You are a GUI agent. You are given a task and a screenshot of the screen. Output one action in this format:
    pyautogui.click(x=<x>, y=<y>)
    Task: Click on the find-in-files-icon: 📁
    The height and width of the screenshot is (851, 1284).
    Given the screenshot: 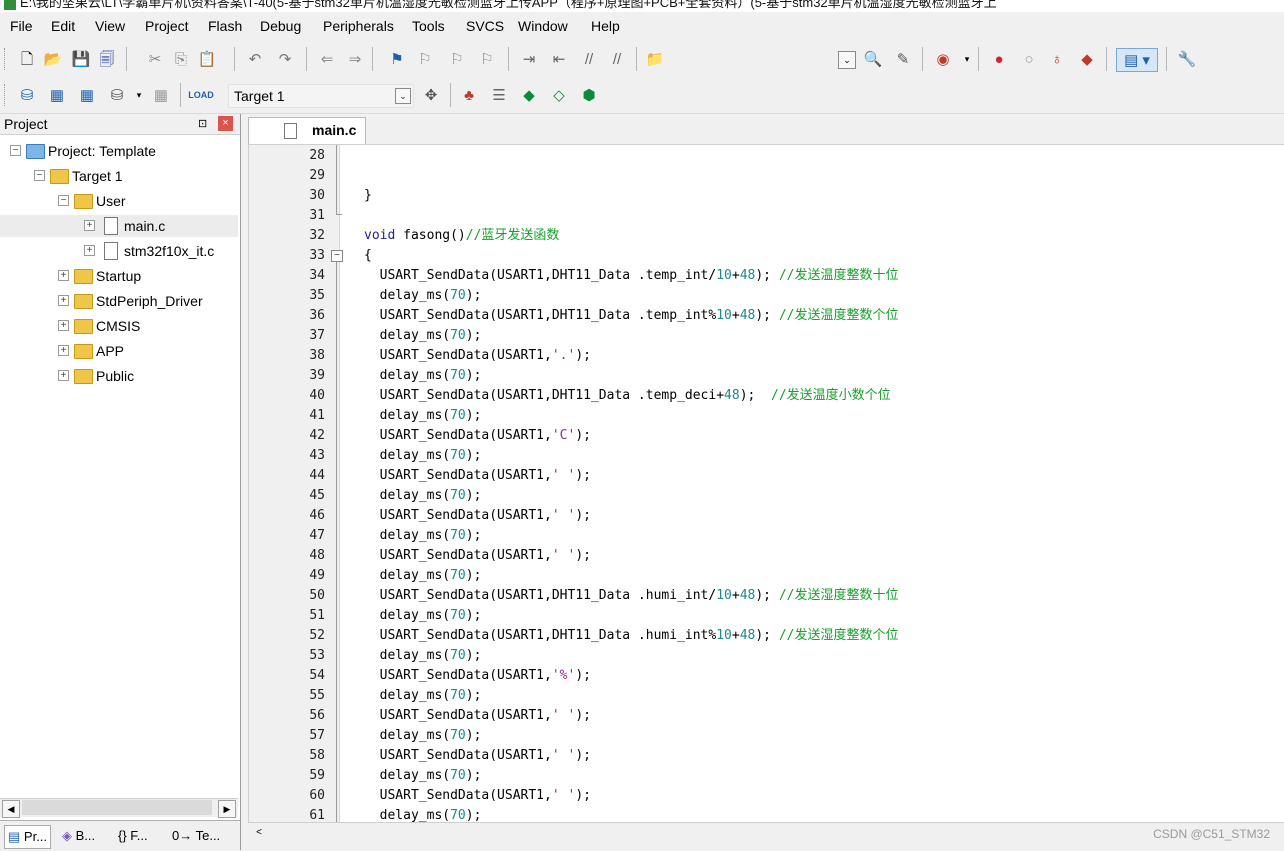 What is the action you would take?
    pyautogui.click(x=655, y=59)
    